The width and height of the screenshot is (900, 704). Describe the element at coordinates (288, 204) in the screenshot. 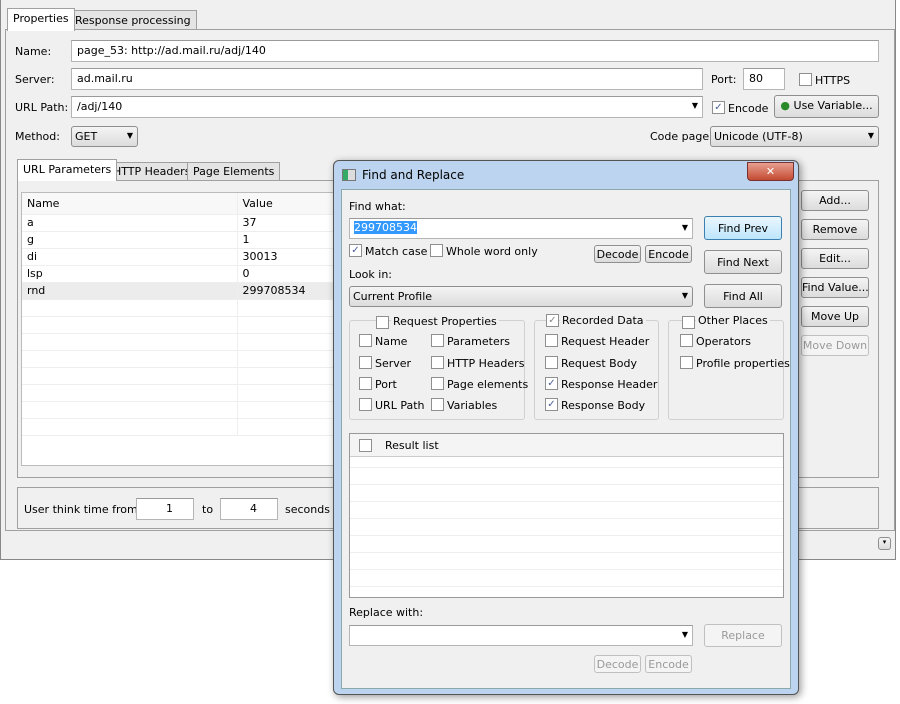

I see `column-value: Value` at that location.